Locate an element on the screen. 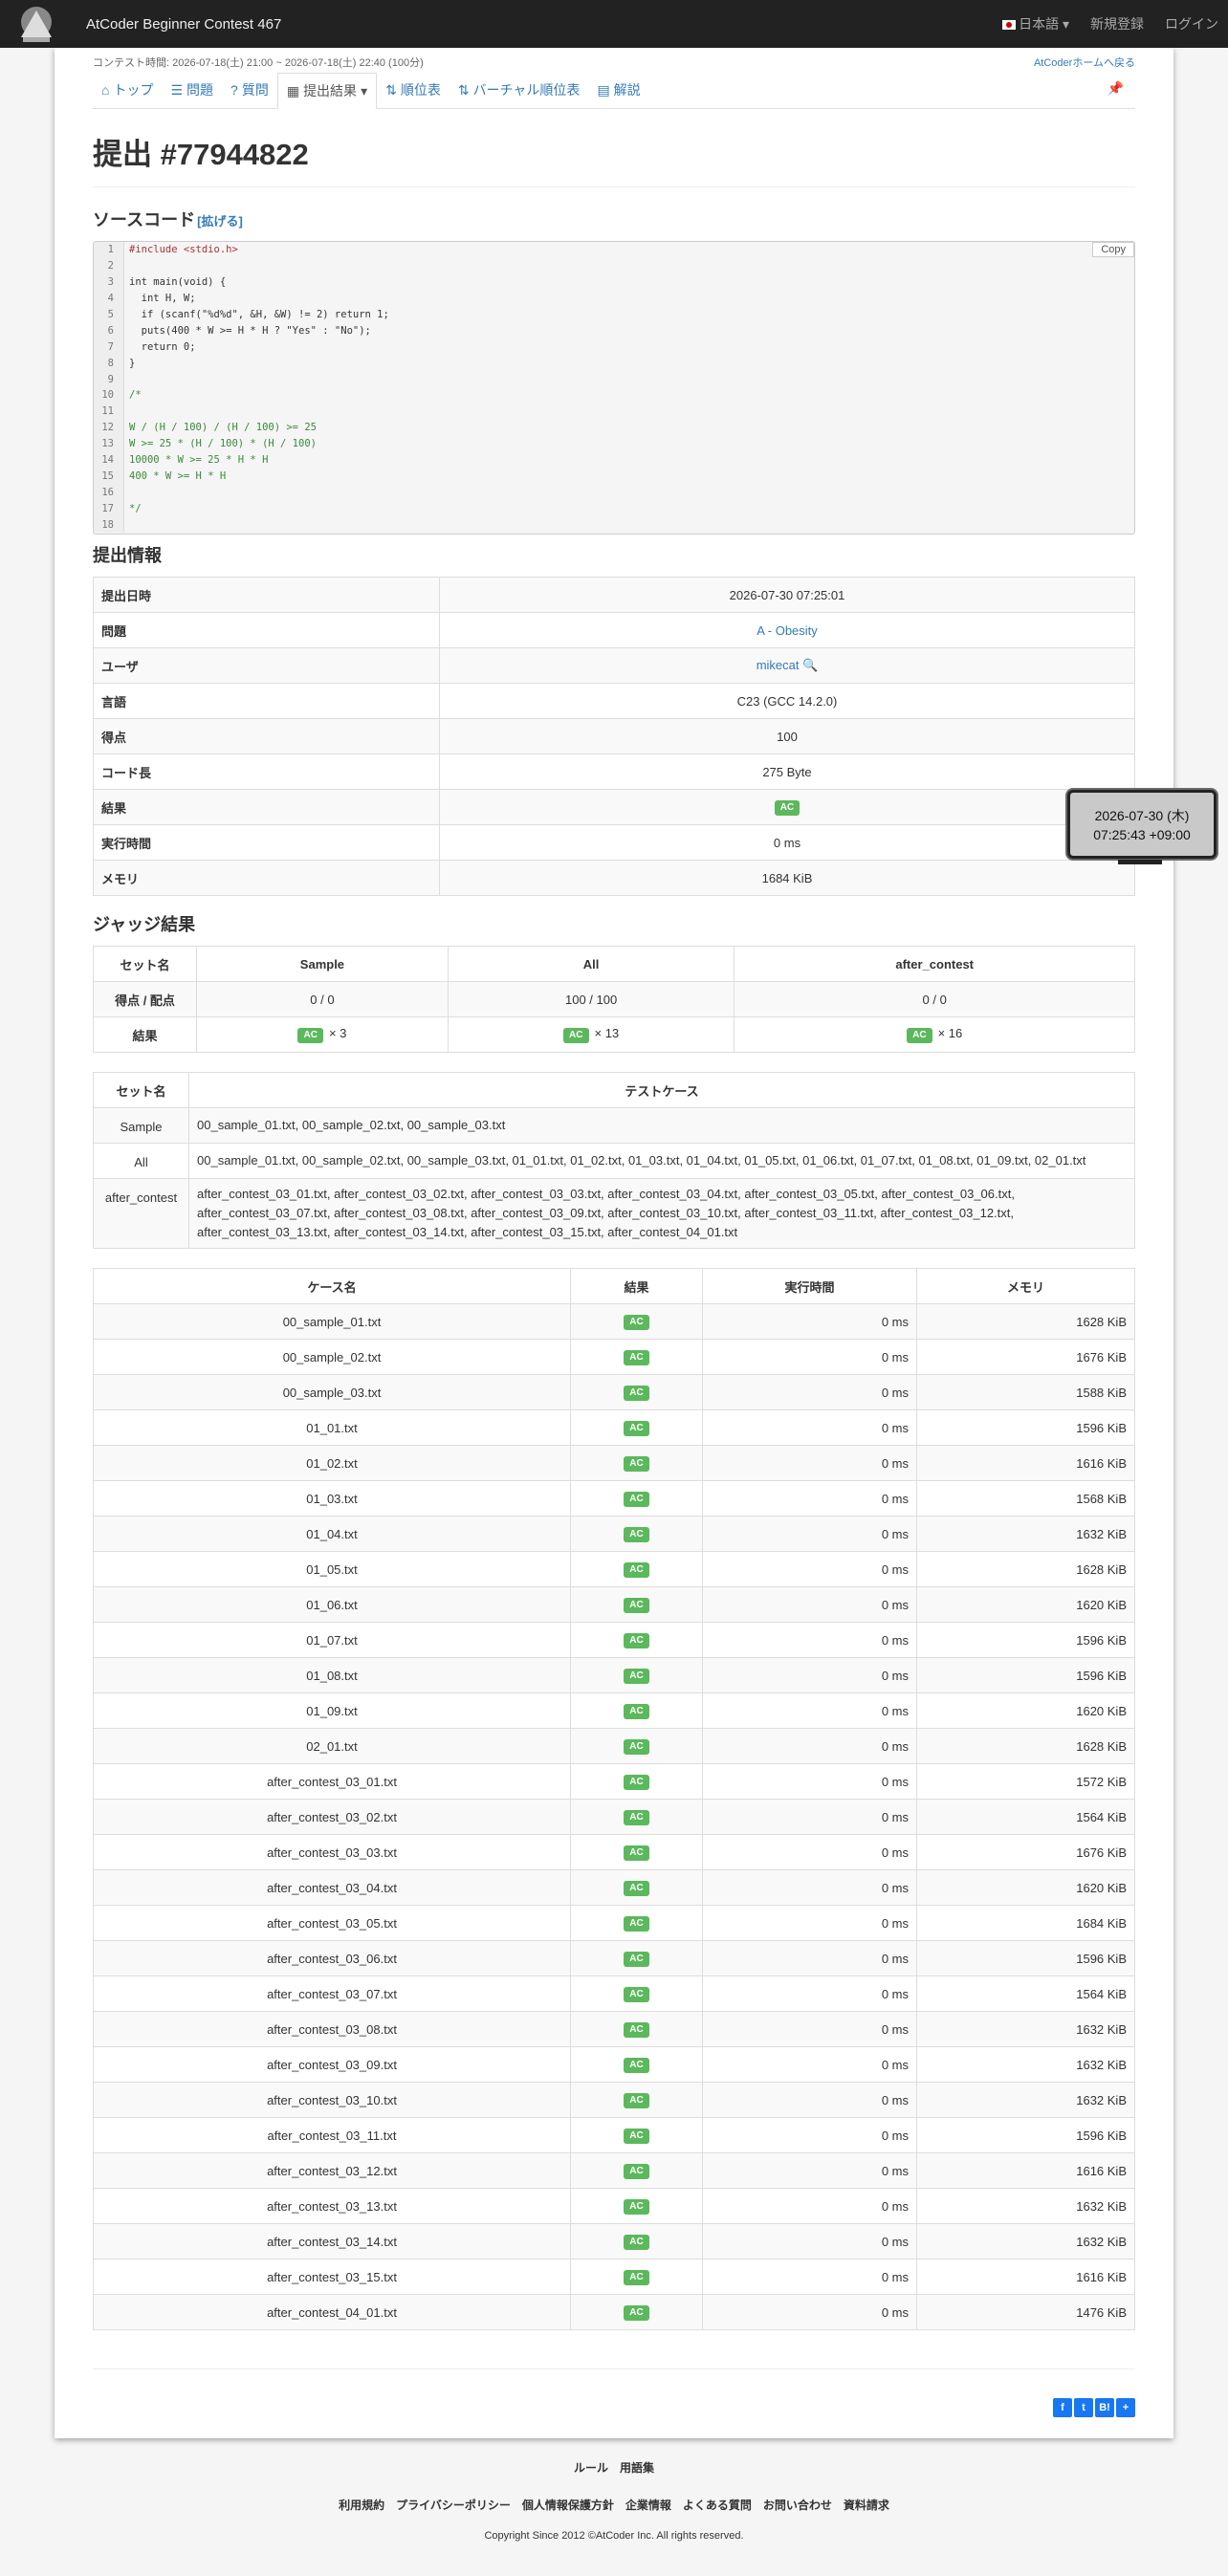  case-memory: 1632 KiB is located at coordinates (1025, 2029).